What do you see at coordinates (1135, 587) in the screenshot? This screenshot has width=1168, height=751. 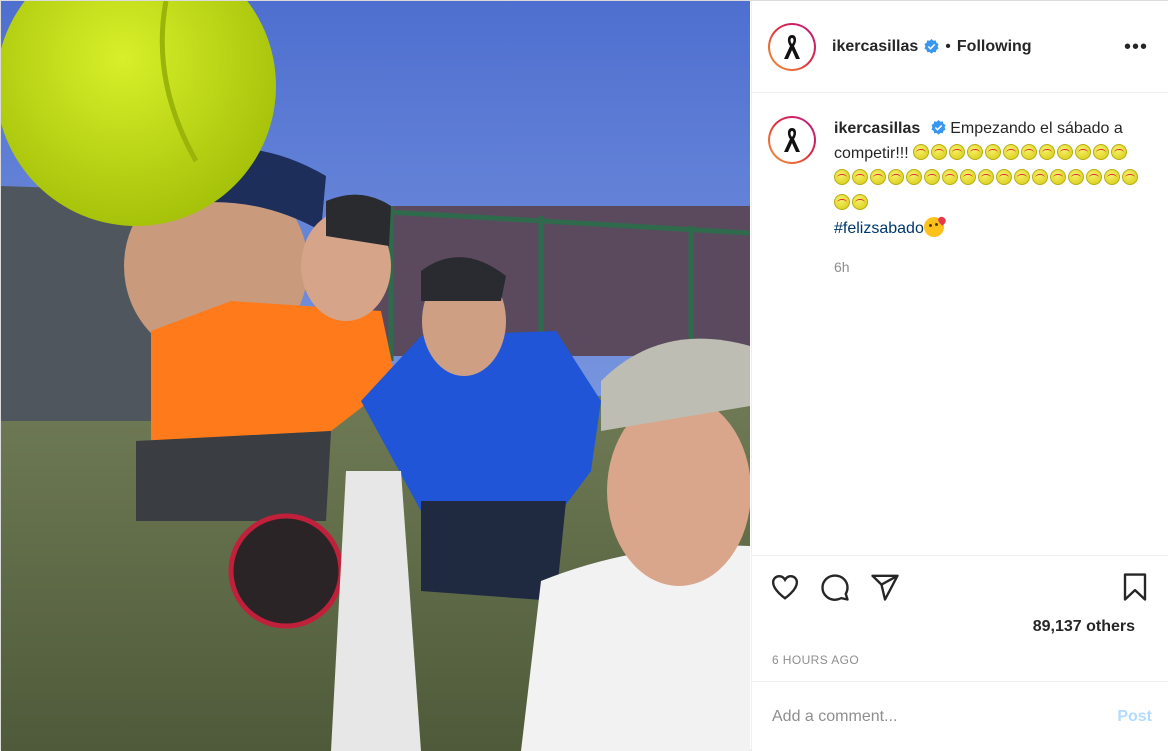 I see `bookmark-icon` at bounding box center [1135, 587].